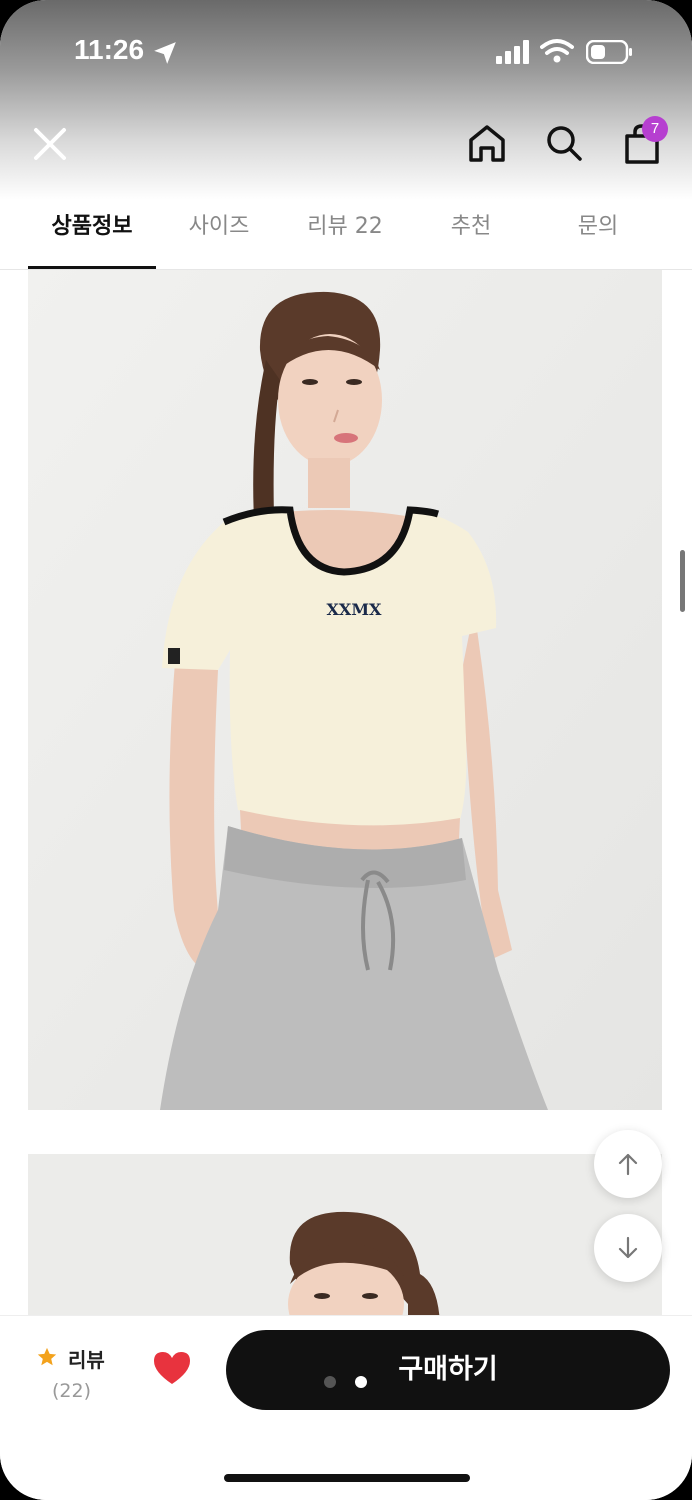 The image size is (692, 1500). I want to click on close-icon, so click(50, 144).